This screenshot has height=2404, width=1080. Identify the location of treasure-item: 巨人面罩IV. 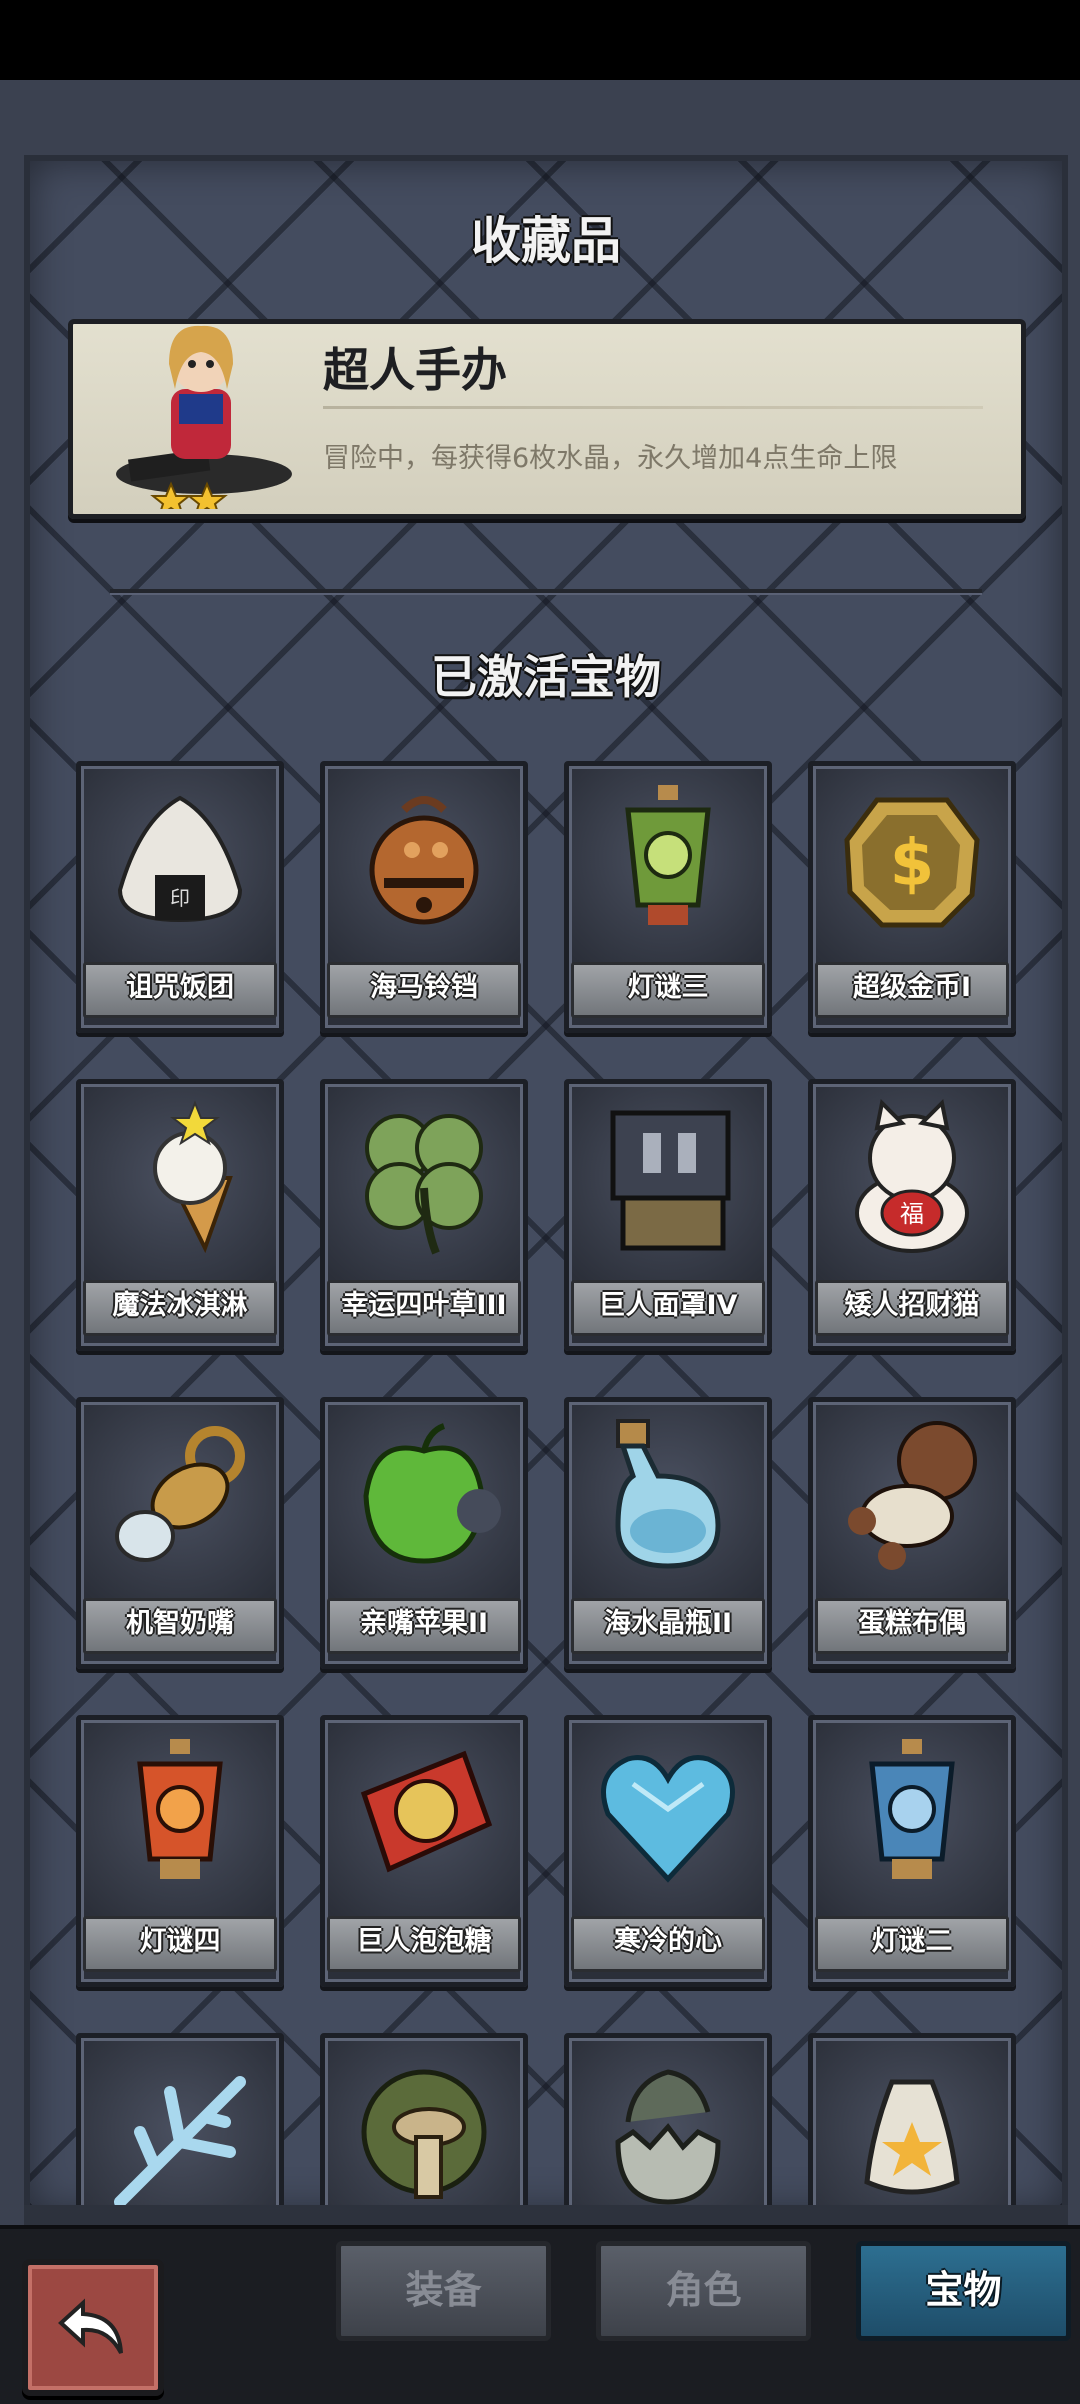
(668, 1215).